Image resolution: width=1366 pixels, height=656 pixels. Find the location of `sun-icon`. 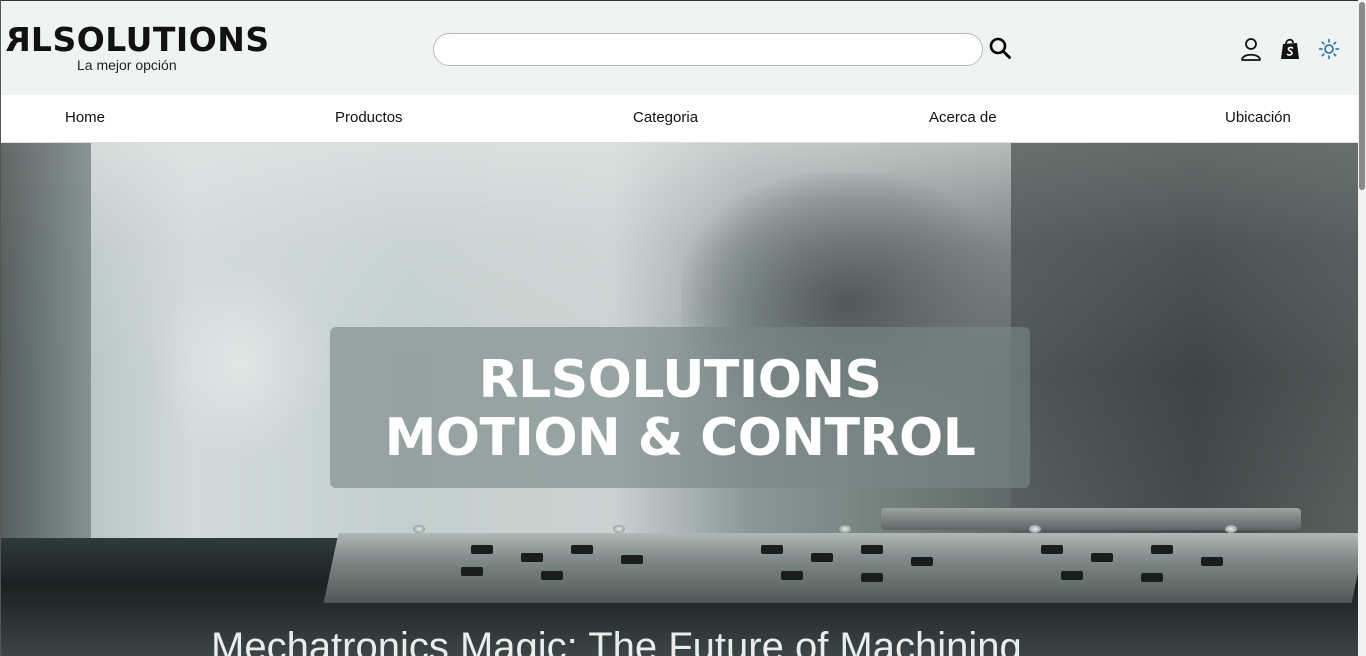

sun-icon is located at coordinates (1329, 49).